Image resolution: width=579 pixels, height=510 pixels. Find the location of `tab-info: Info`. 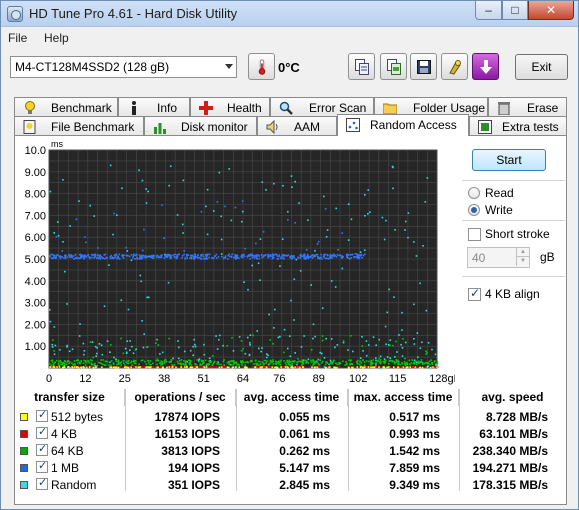

tab-info: Info is located at coordinates (154, 107).